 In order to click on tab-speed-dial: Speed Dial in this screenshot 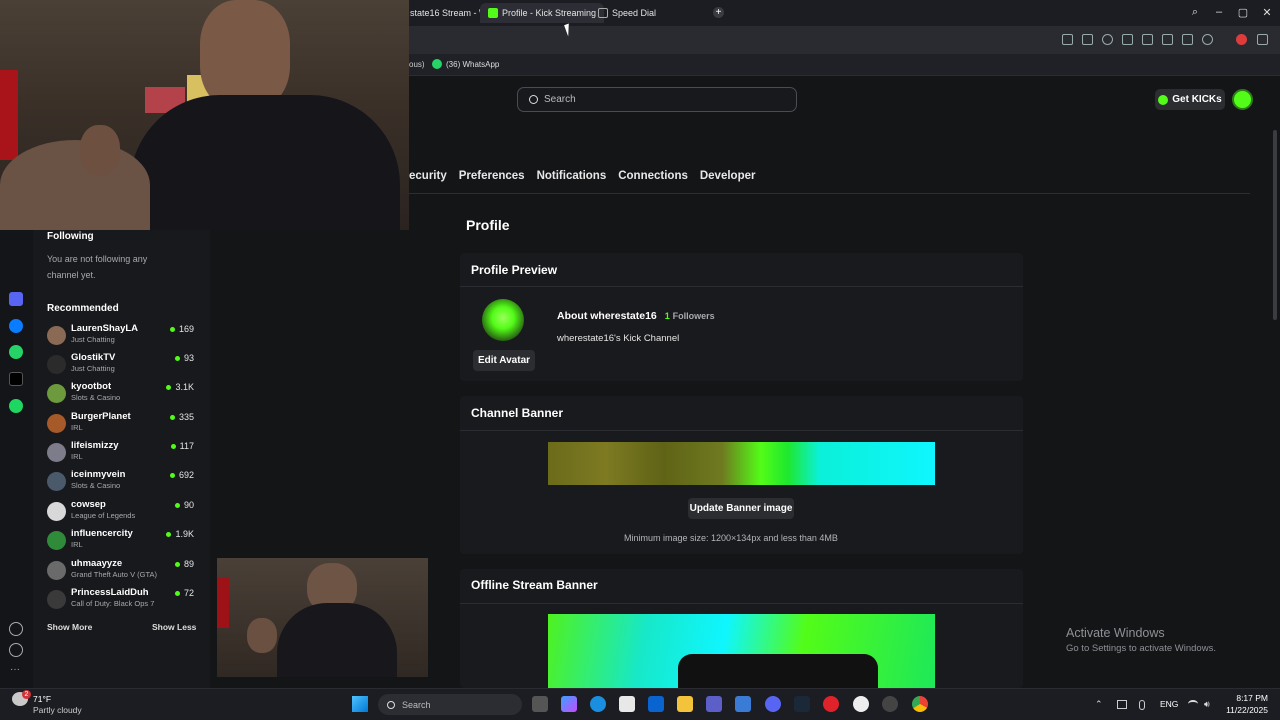, I will do `click(627, 13)`.